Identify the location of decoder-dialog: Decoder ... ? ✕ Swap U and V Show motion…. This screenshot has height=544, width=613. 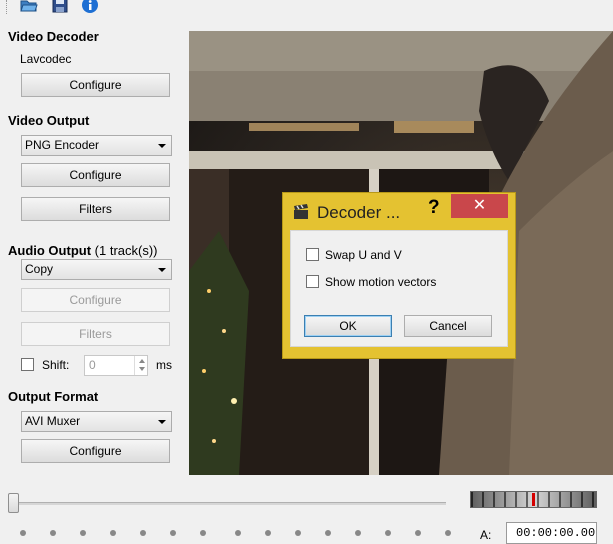
(399, 275).